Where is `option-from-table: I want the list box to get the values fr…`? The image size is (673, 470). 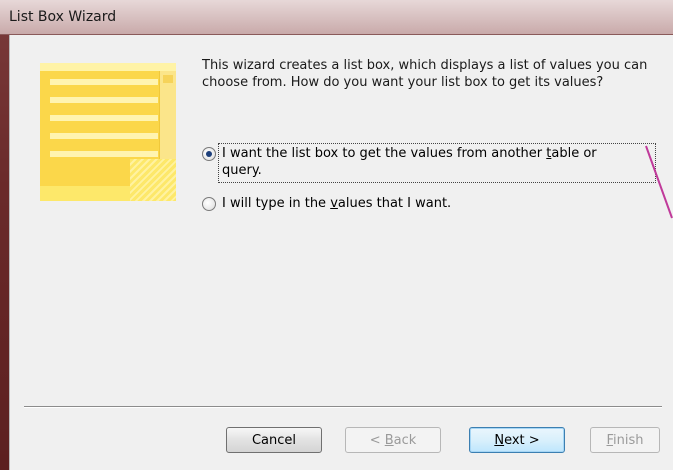
option-from-table: I want the list box to get the values fr… is located at coordinates (429, 163).